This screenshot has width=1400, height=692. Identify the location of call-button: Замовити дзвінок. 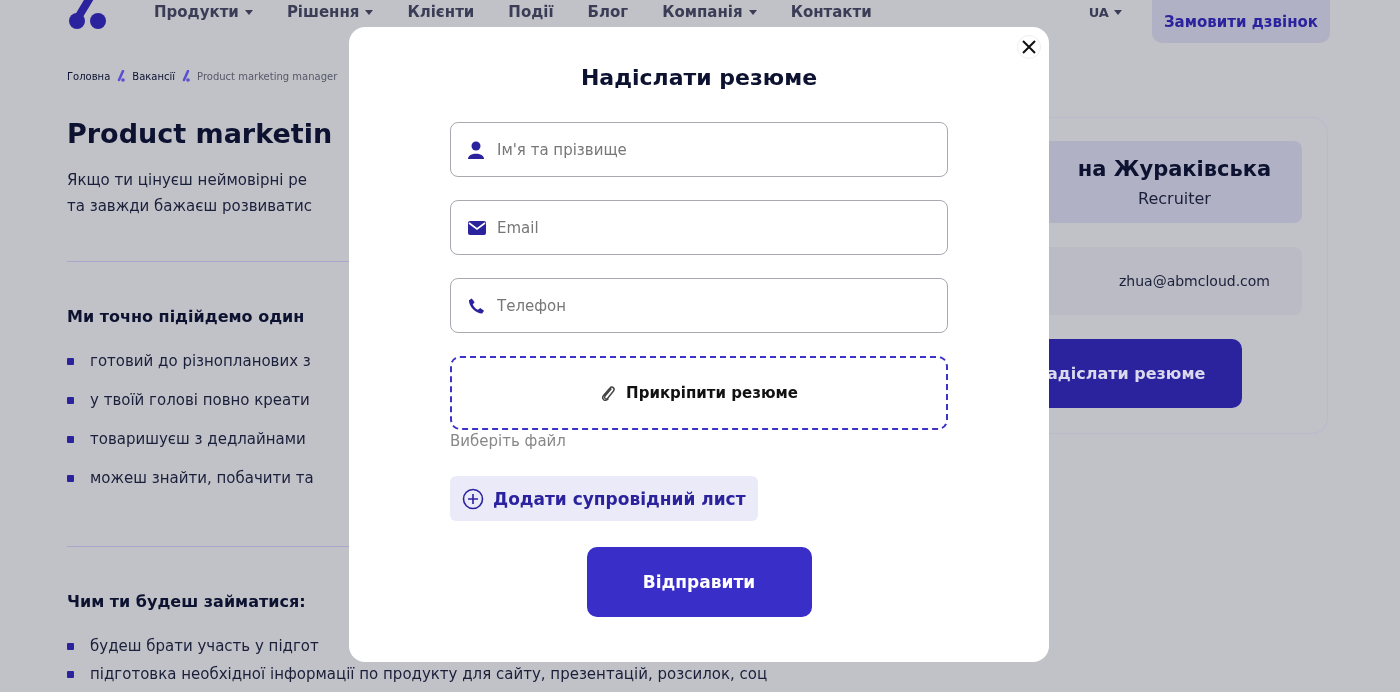
(1240, 21).